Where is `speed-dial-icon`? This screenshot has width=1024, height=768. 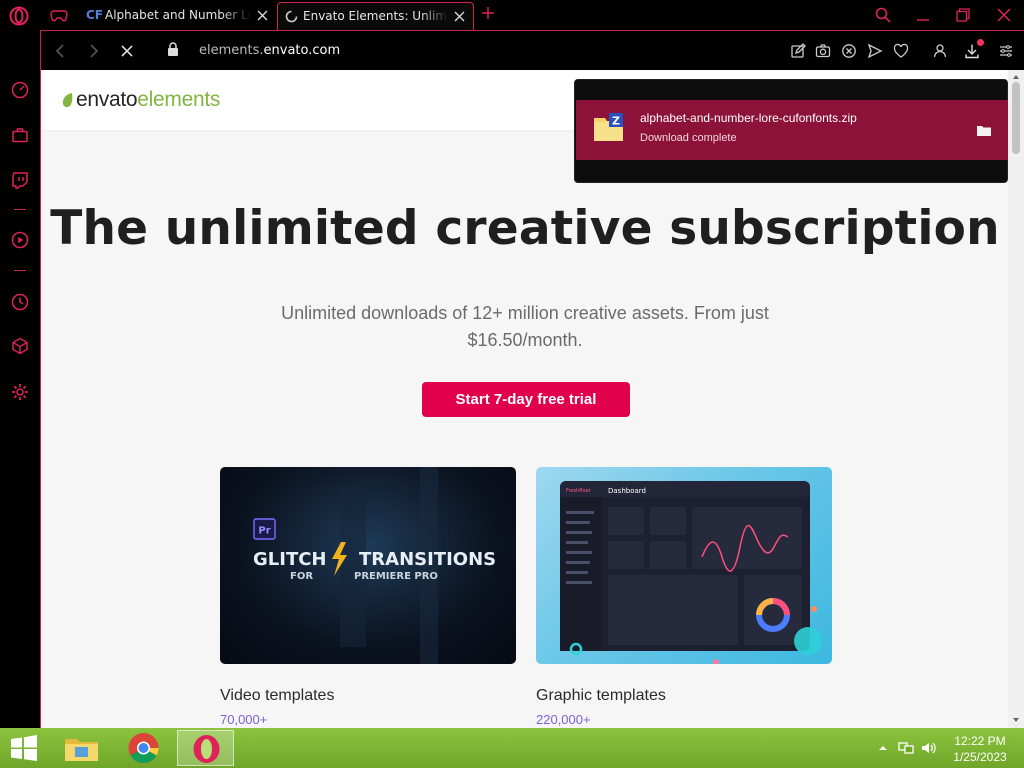 speed-dial-icon is located at coordinates (20, 90).